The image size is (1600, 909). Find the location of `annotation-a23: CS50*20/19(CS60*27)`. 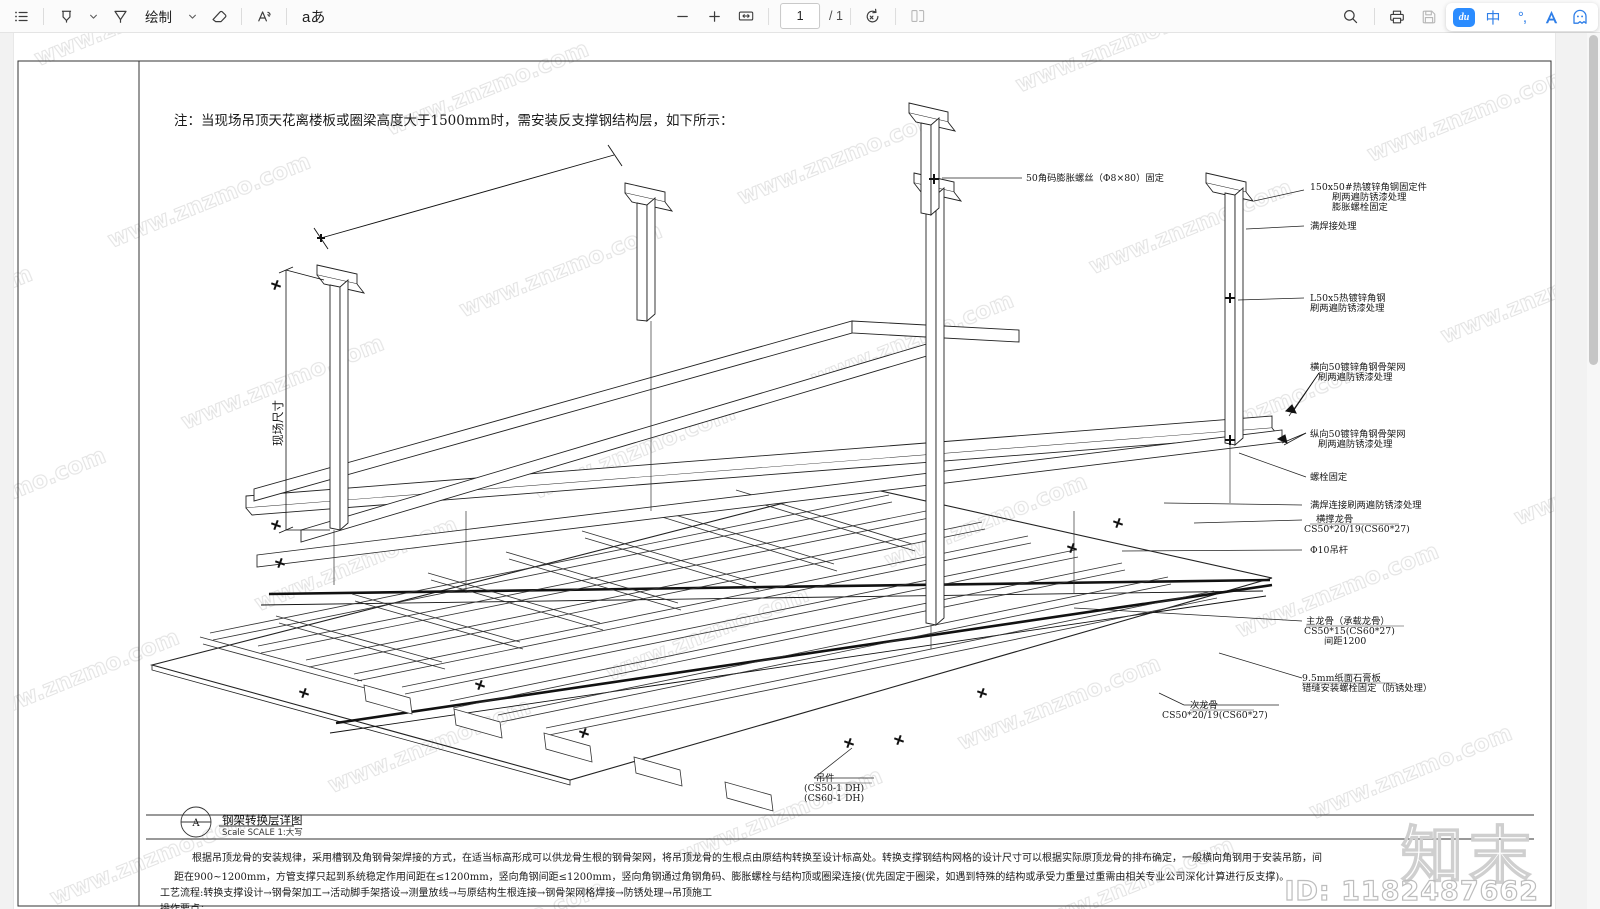

annotation-a23: CS50*20/19(CS60*27) is located at coordinates (1215, 715).